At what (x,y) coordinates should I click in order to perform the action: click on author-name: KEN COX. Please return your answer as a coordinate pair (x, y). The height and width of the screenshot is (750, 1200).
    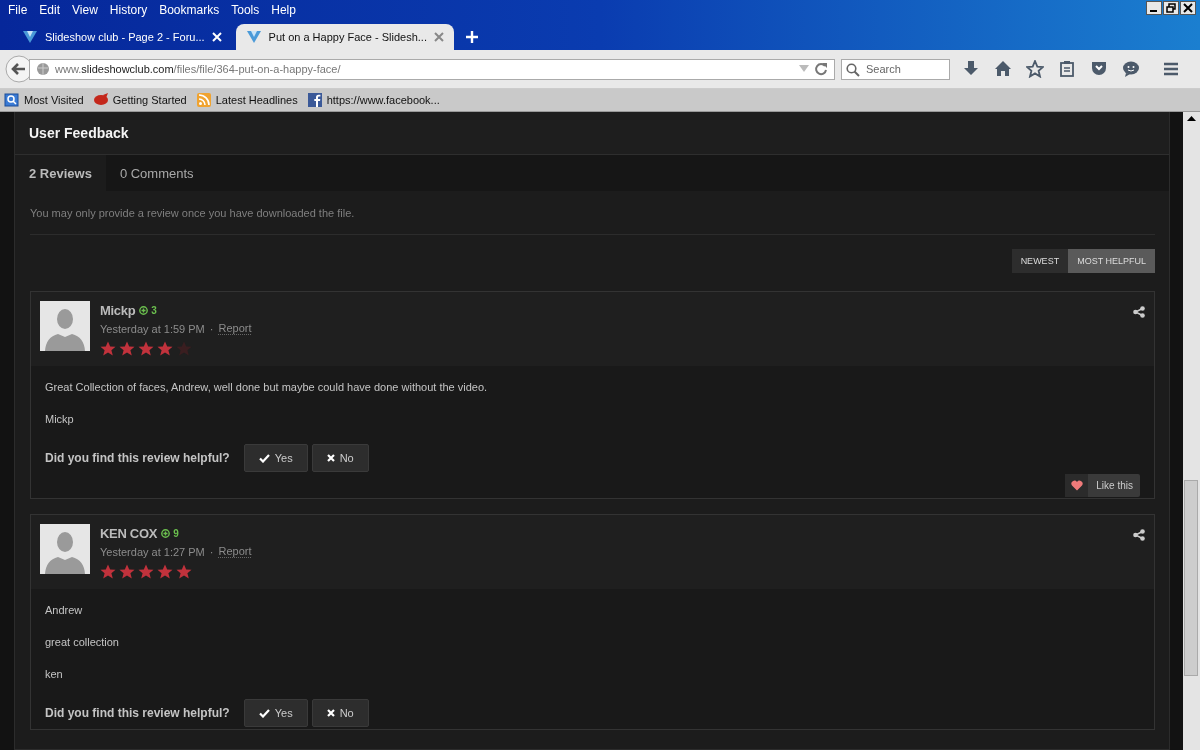
    Looking at the image, I should click on (129, 533).